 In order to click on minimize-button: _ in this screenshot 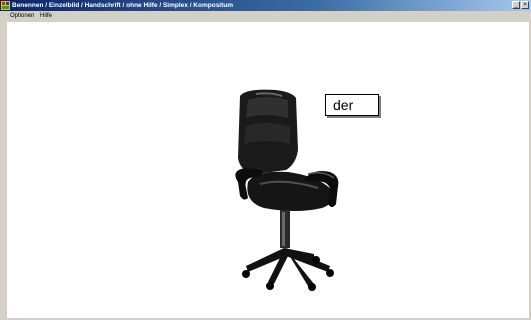, I will do `click(516, 5)`.